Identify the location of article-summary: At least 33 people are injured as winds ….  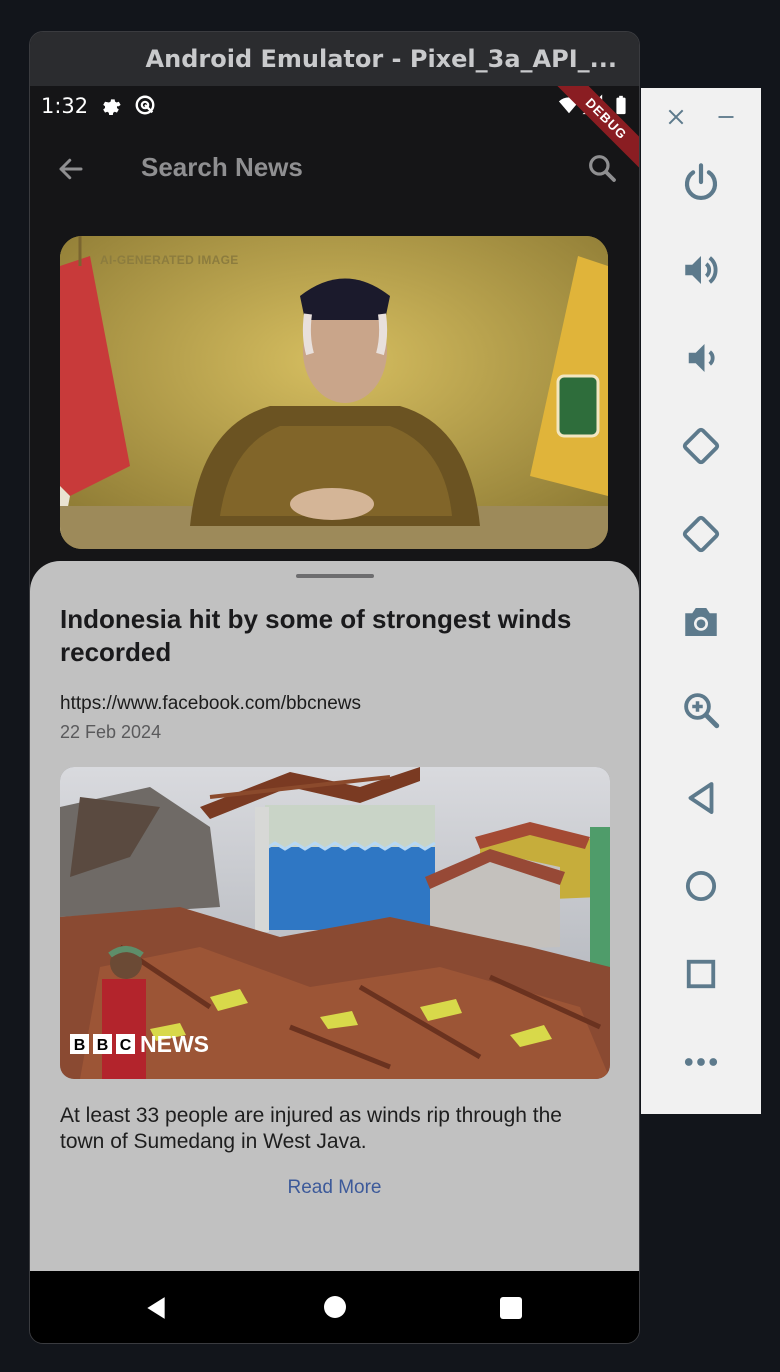
(311, 1128).